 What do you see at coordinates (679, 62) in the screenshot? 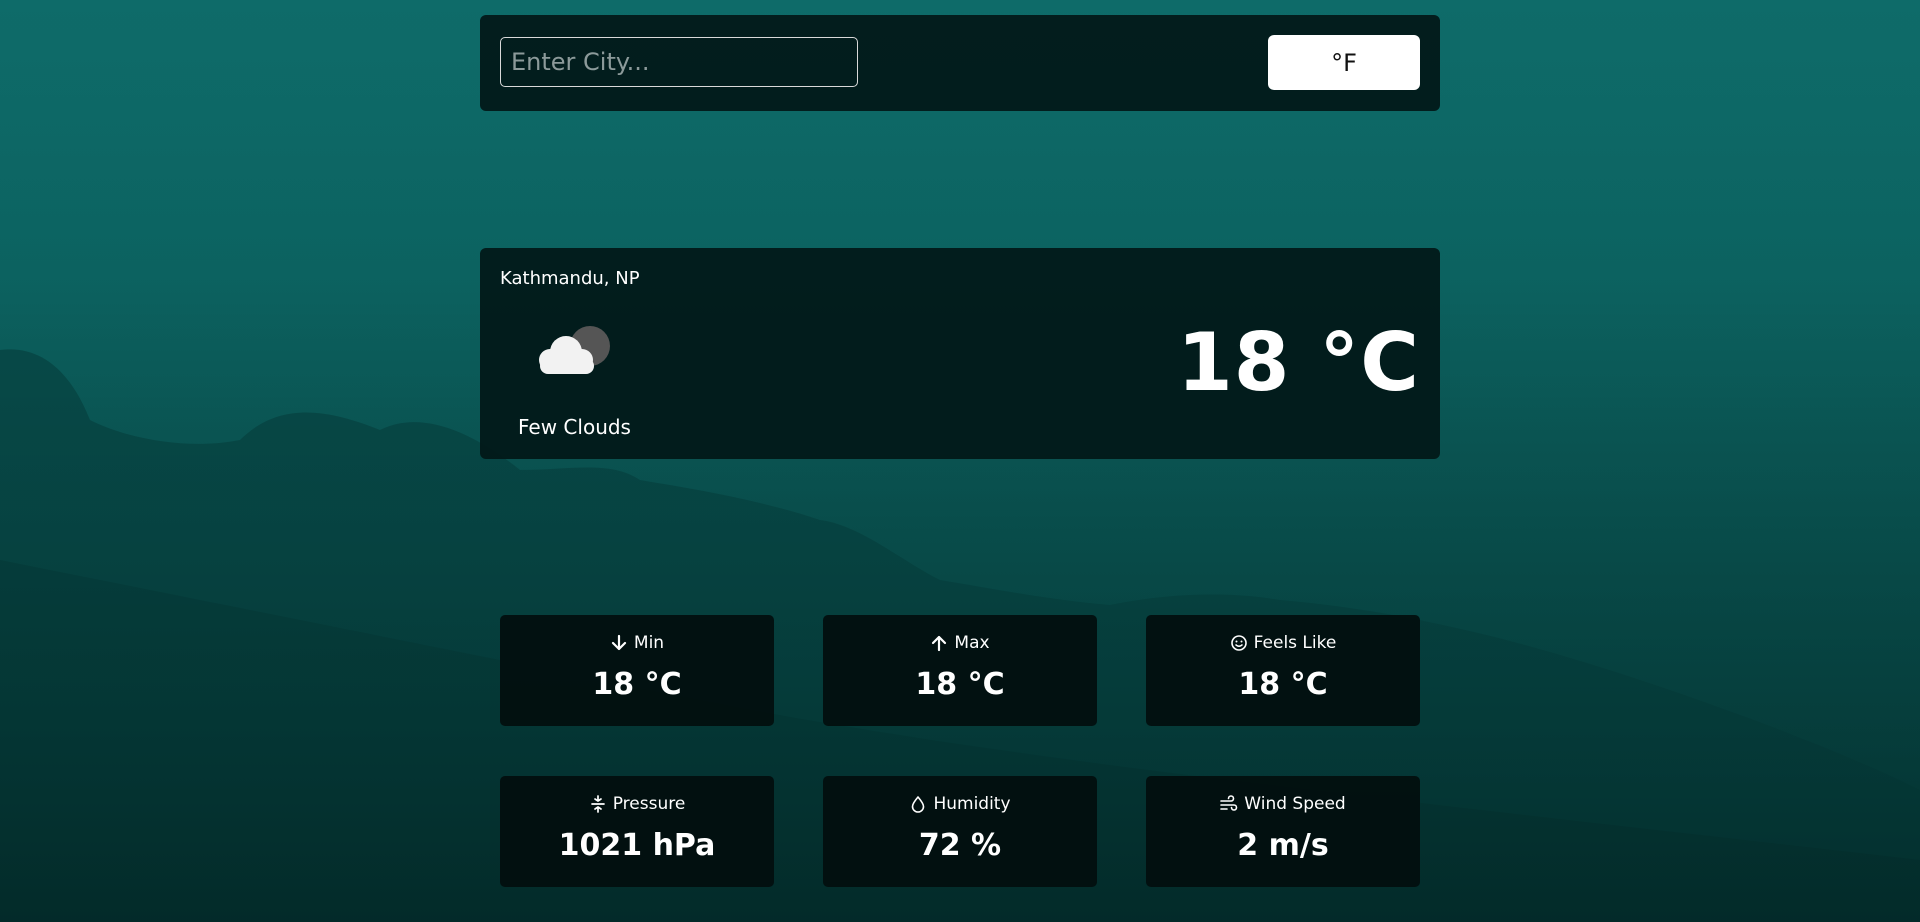
I see `city-search-input` at bounding box center [679, 62].